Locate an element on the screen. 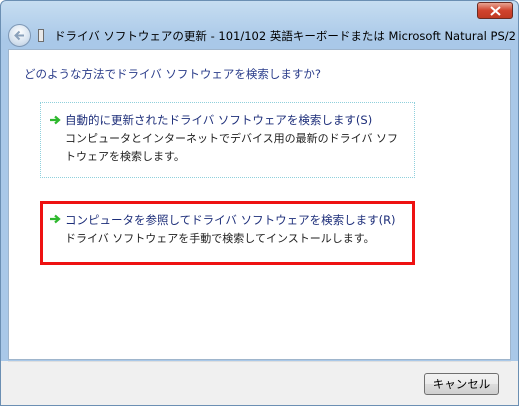 Image resolution: width=519 pixels, height=406 pixels. close-icon is located at coordinates (495, 11).